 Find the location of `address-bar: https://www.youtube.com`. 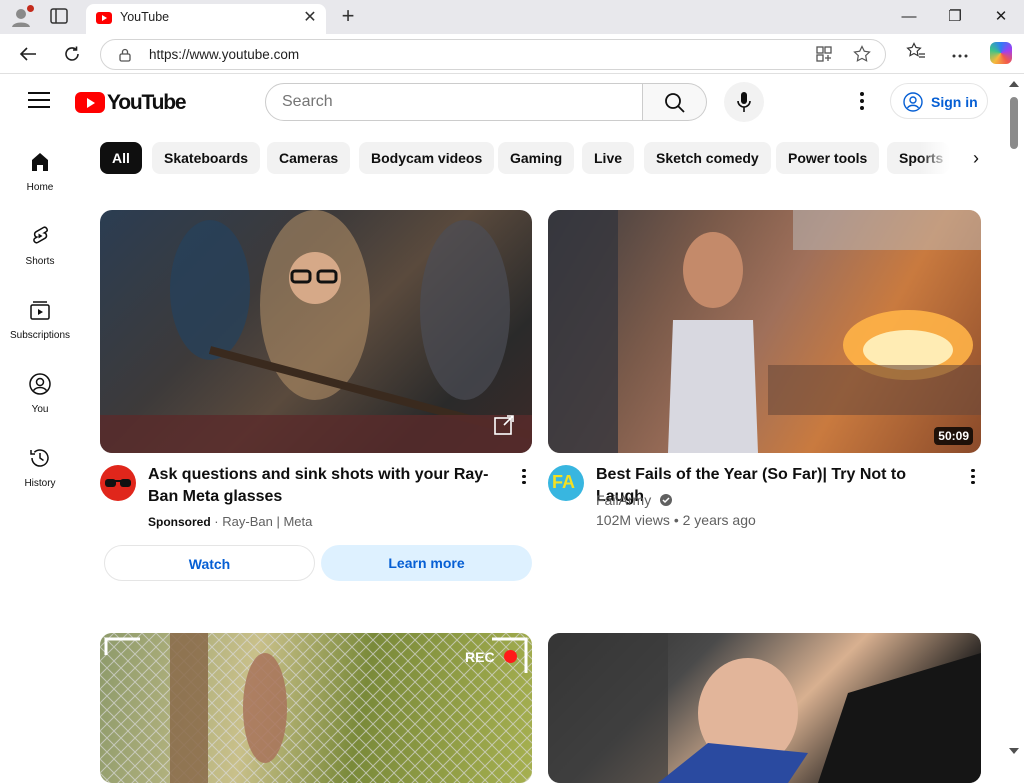

address-bar: https://www.youtube.com is located at coordinates (493, 54).